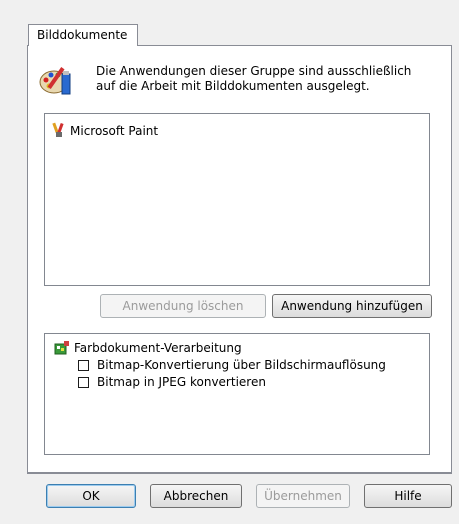 The image size is (459, 524). I want to click on list-item-label: Microsoft Paint, so click(114, 131).